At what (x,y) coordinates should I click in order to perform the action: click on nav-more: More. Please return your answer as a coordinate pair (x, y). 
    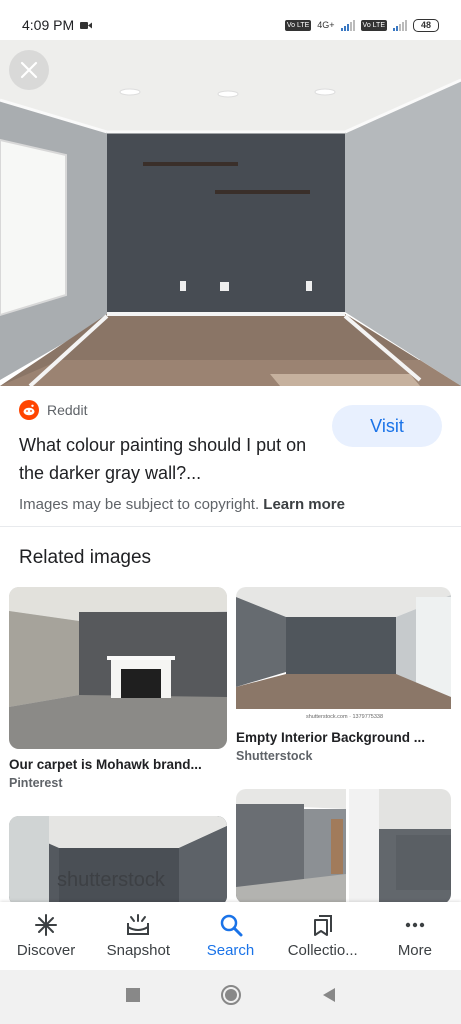
    Looking at the image, I should click on (415, 936).